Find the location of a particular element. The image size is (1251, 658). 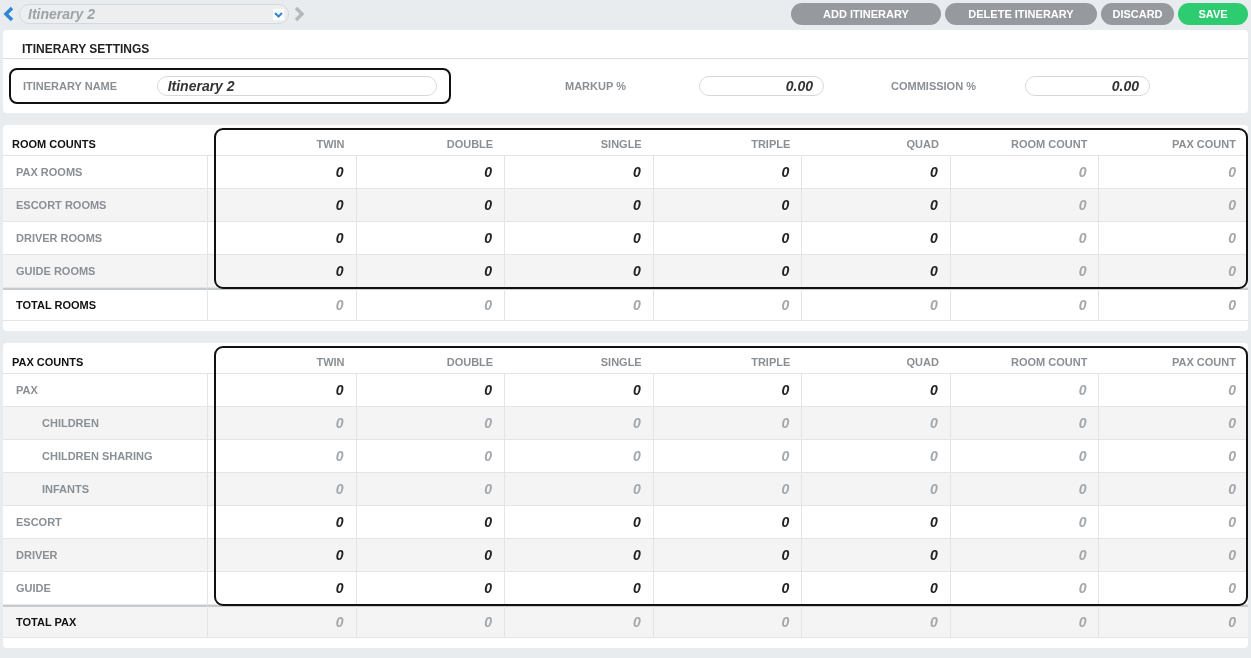

table-title: ROOM COUNTS is located at coordinates (105, 140).